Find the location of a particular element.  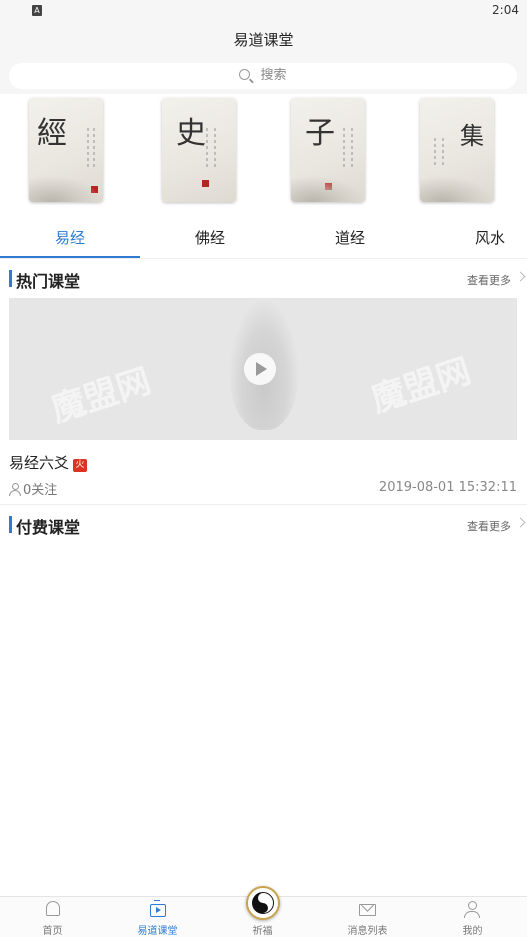

cover-ji: 集 is located at coordinates (457, 150).